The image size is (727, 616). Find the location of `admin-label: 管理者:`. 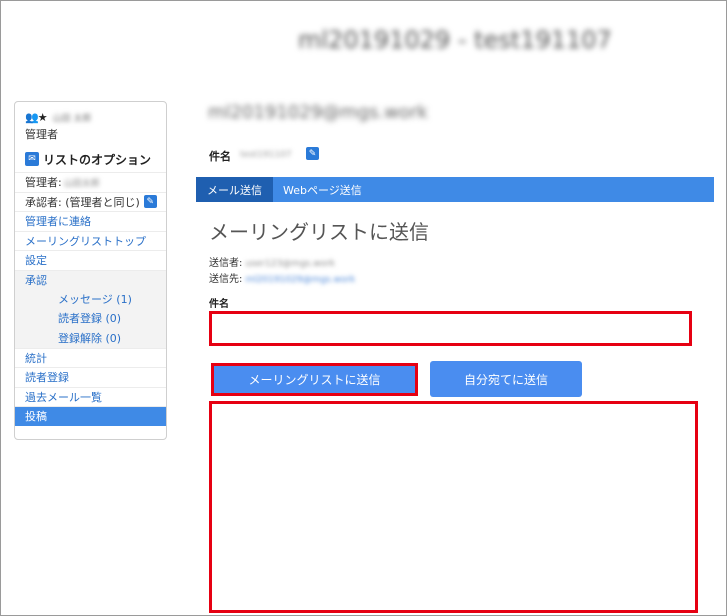

admin-label: 管理者: is located at coordinates (43, 183).